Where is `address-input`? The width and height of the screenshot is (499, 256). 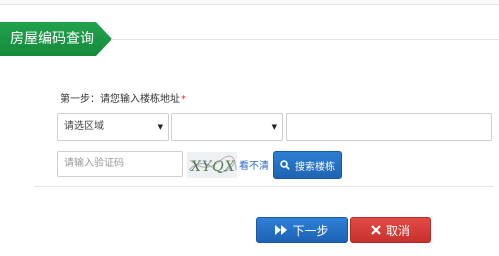
address-input is located at coordinates (389, 127).